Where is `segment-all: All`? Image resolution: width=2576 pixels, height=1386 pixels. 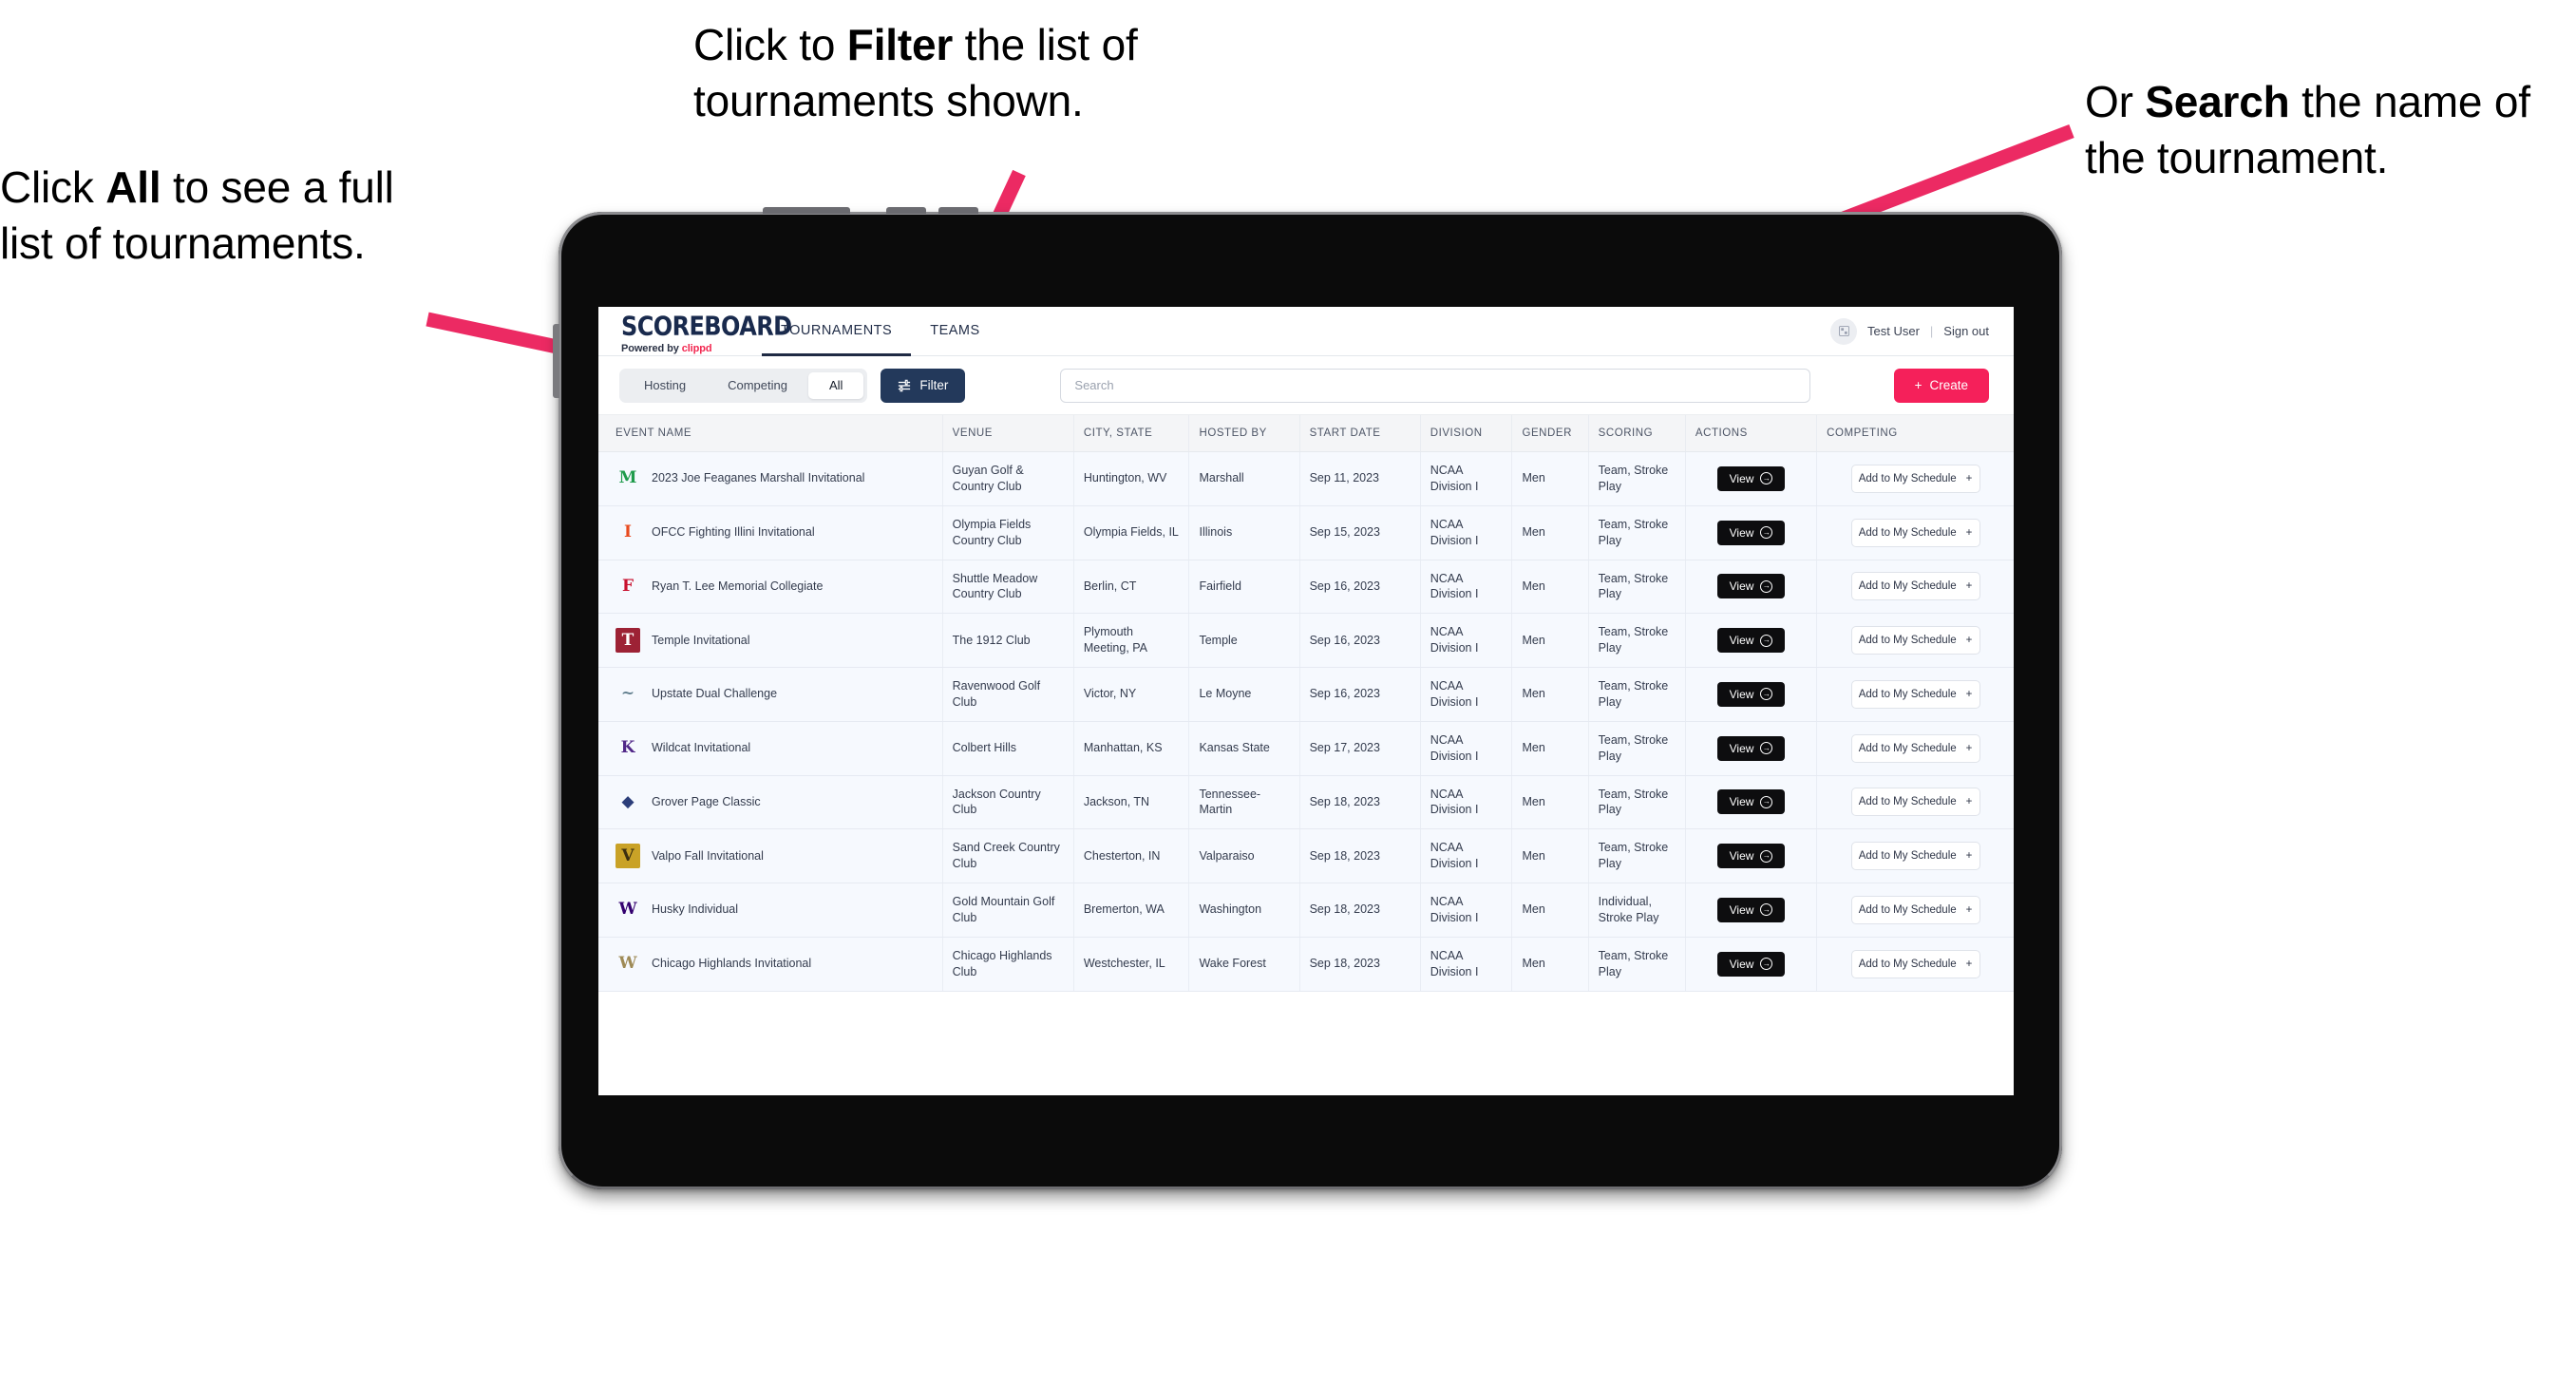 segment-all: All is located at coordinates (835, 385).